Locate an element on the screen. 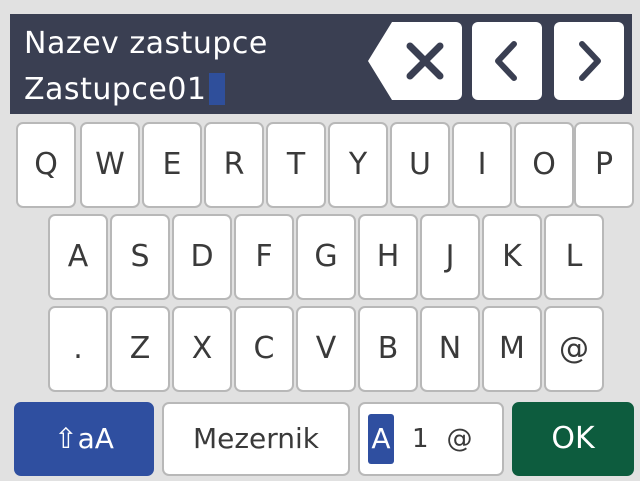 This screenshot has height=481, width=640. ok-button: OK is located at coordinates (573, 439).